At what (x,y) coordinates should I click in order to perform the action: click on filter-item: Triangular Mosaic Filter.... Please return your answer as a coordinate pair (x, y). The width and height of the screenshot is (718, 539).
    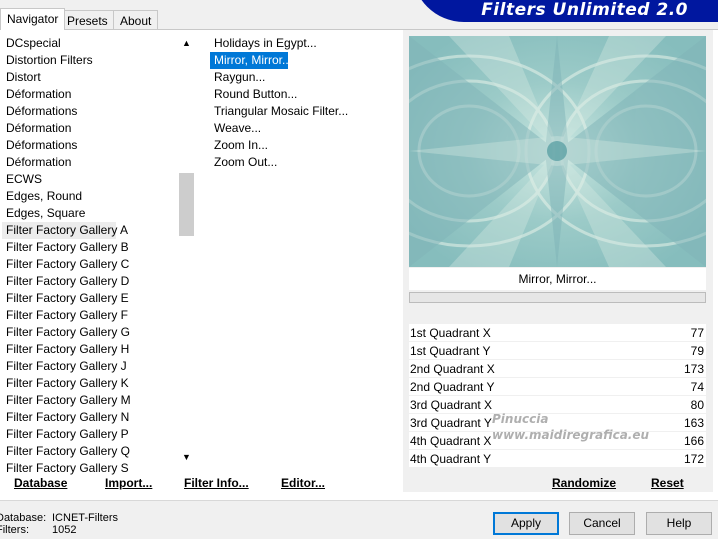
    Looking at the image, I should click on (305, 111).